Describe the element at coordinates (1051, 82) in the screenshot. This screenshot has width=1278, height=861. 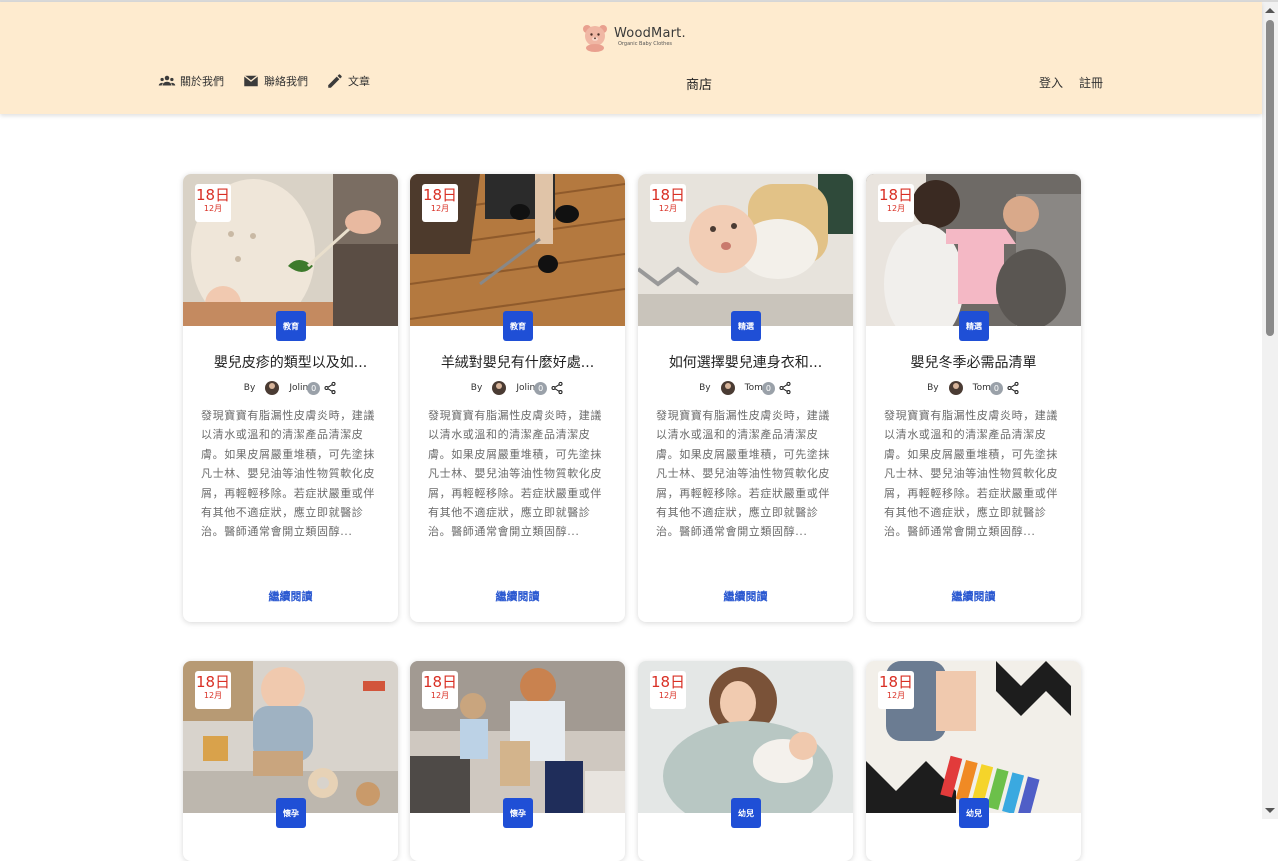
I see `login-link: 登入` at that location.